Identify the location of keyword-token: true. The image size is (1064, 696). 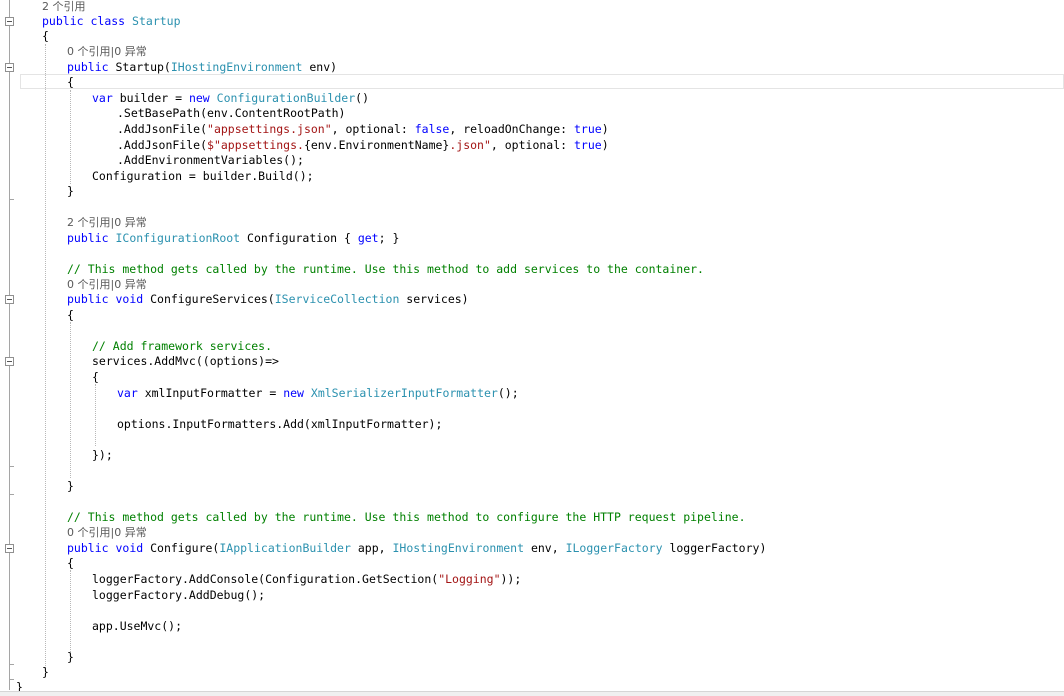
(587, 129).